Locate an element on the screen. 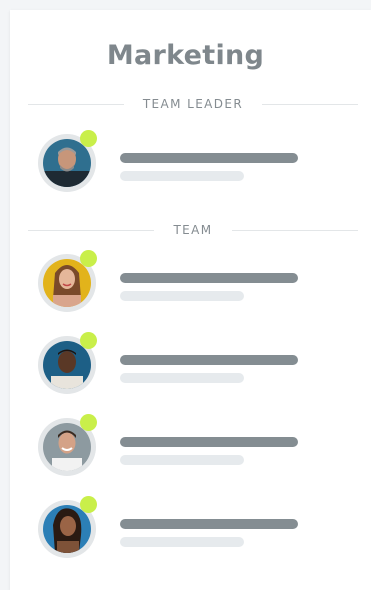  team-leader-divider: TEAM LEADER is located at coordinates (193, 104).